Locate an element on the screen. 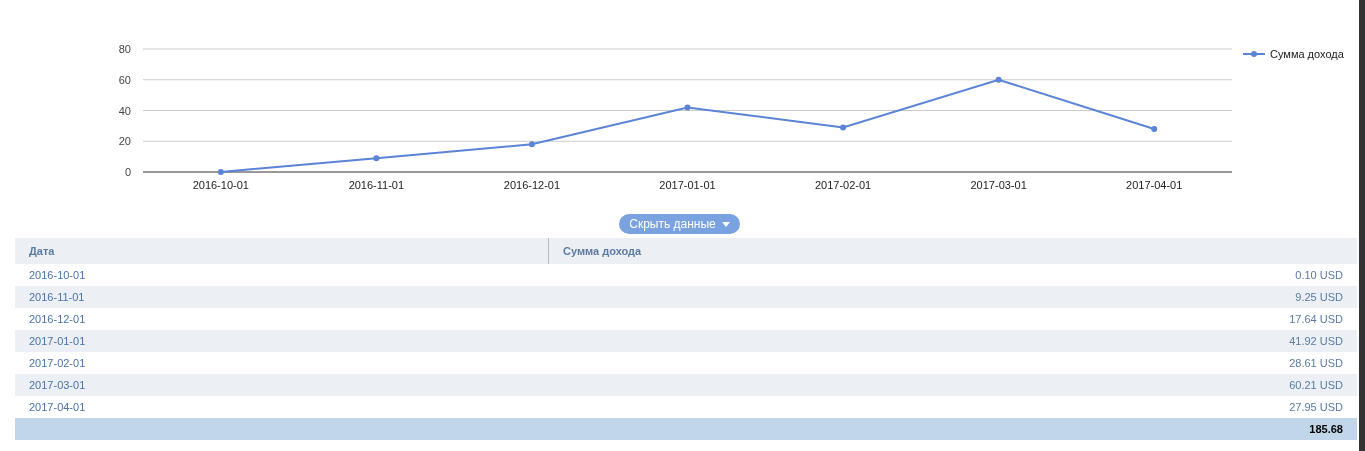 The image size is (1365, 451). x-tick-label: 2016-10-01 is located at coordinates (220, 185).